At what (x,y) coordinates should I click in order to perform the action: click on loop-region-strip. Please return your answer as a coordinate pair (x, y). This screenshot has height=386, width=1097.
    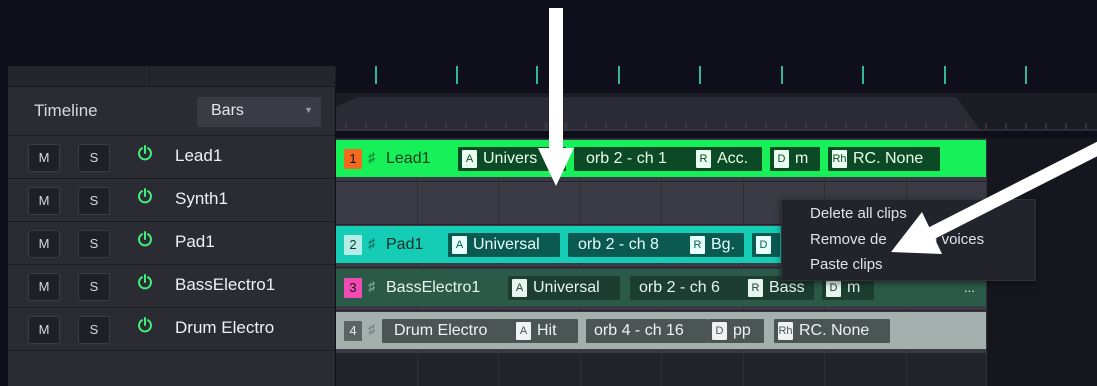
    Looking at the image, I should click on (716, 112).